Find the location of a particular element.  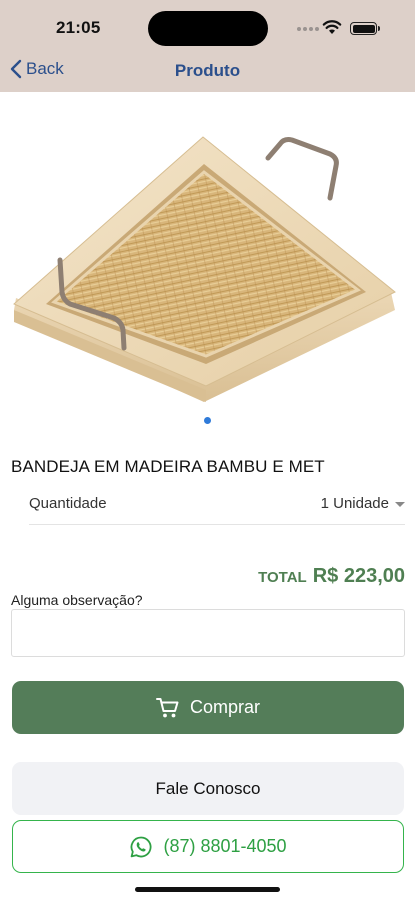

whatsapp-icon is located at coordinates (141, 846).